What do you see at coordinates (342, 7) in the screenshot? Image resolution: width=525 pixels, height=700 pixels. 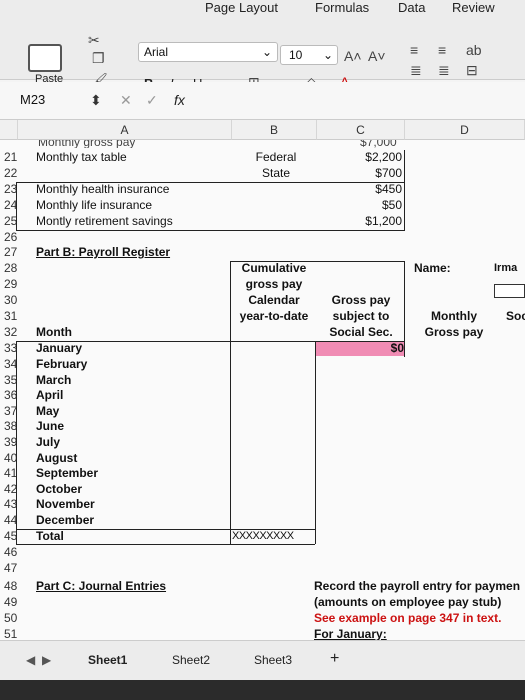 I see `tab-formulas: Formulas` at bounding box center [342, 7].